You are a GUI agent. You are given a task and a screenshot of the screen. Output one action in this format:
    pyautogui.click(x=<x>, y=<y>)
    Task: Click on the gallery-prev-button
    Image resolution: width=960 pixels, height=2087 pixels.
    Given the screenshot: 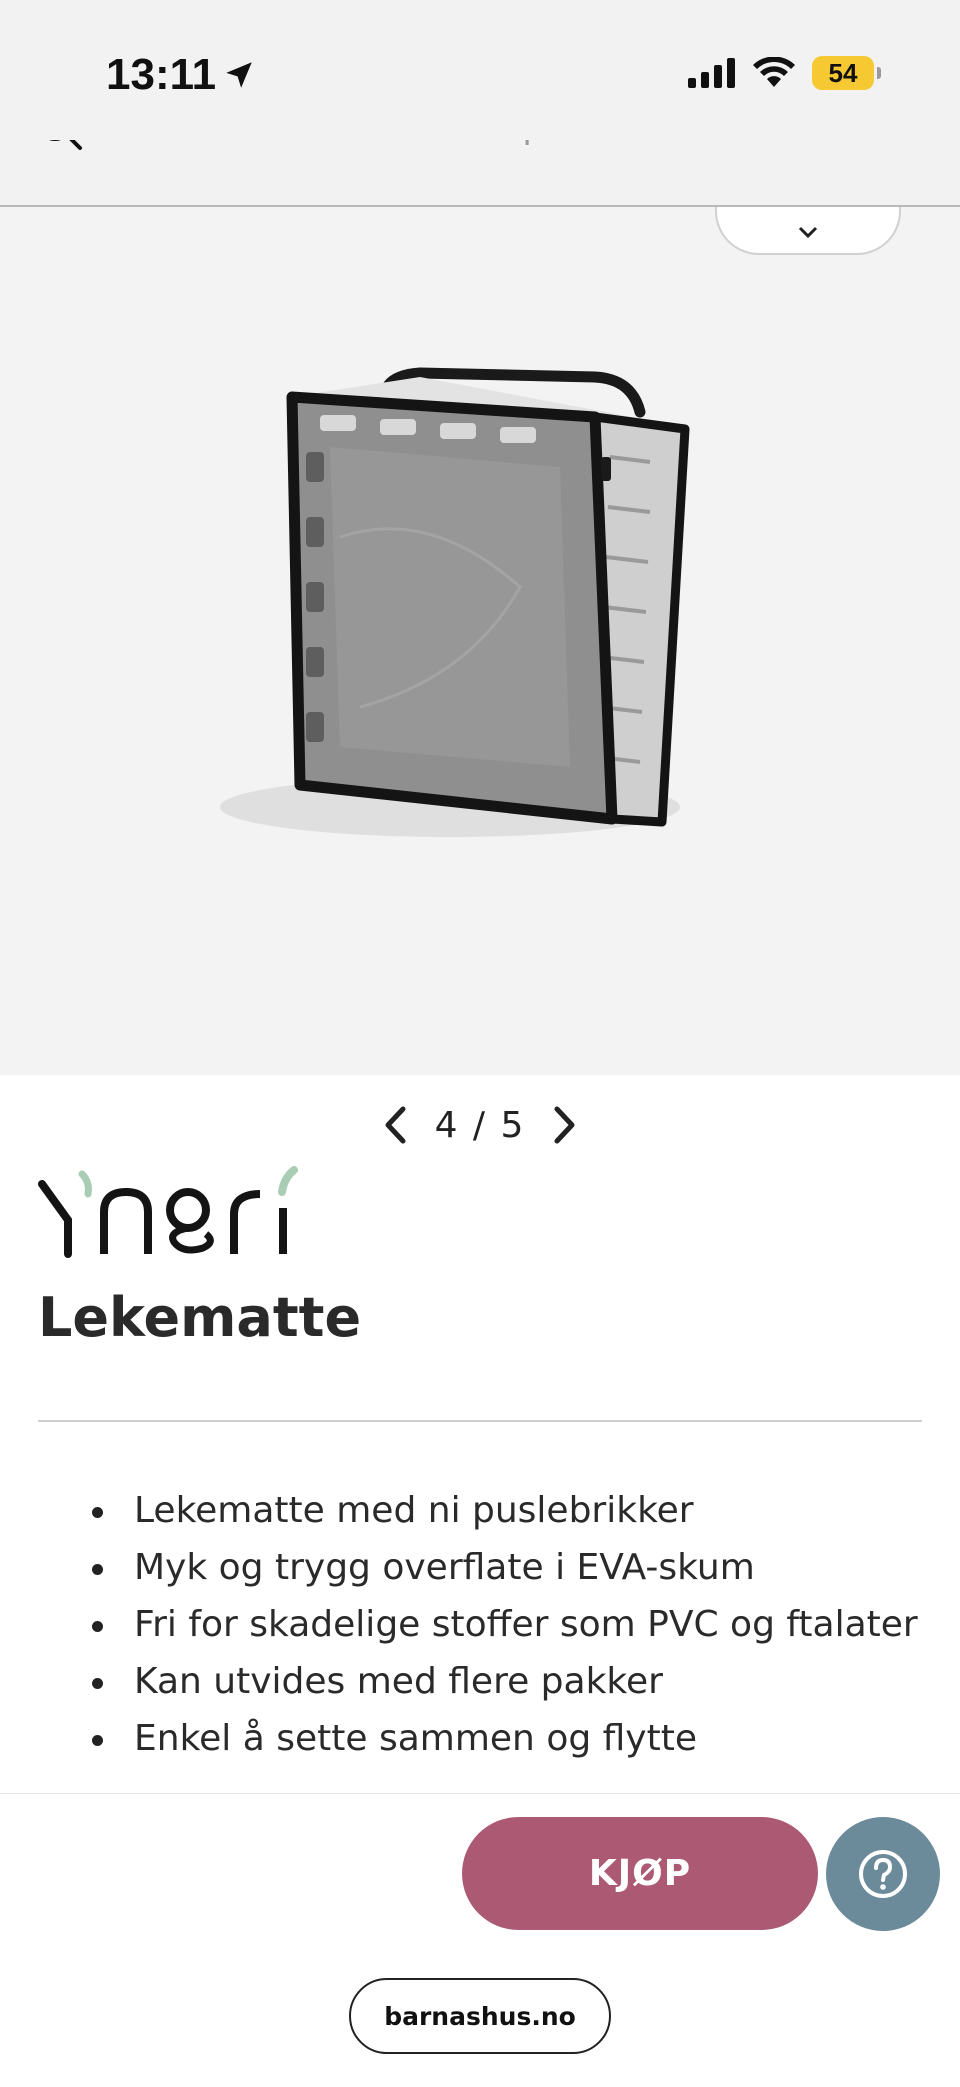 What is the action you would take?
    pyautogui.click(x=395, y=1125)
    